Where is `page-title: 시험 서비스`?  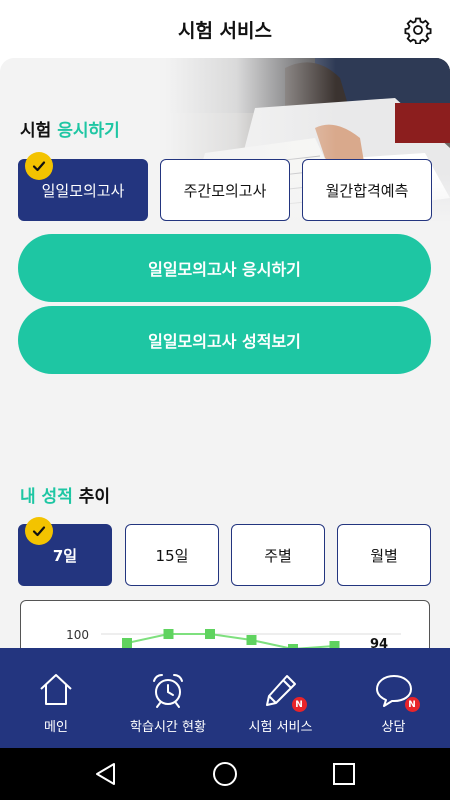 page-title: 시험 서비스 is located at coordinates (224, 31).